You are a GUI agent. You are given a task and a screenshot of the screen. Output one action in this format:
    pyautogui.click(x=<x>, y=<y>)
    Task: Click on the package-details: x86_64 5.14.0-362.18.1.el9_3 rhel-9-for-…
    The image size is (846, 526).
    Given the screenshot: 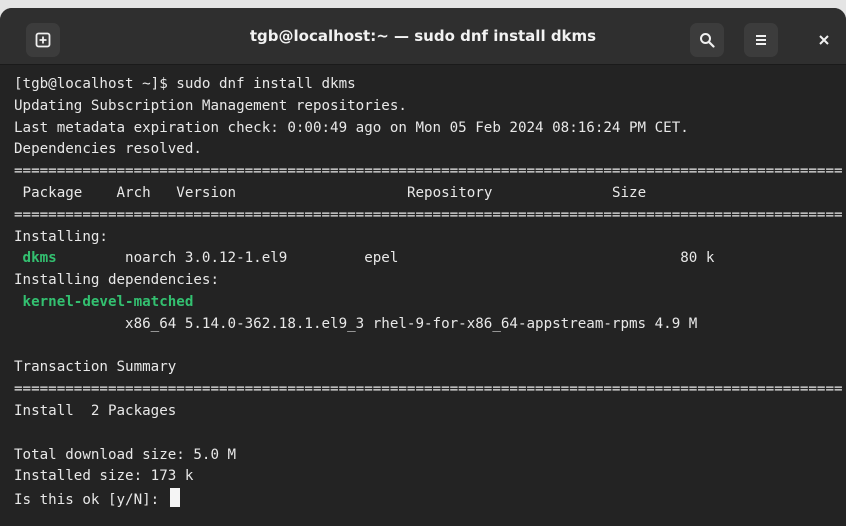 What is the action you would take?
    pyautogui.click(x=356, y=323)
    